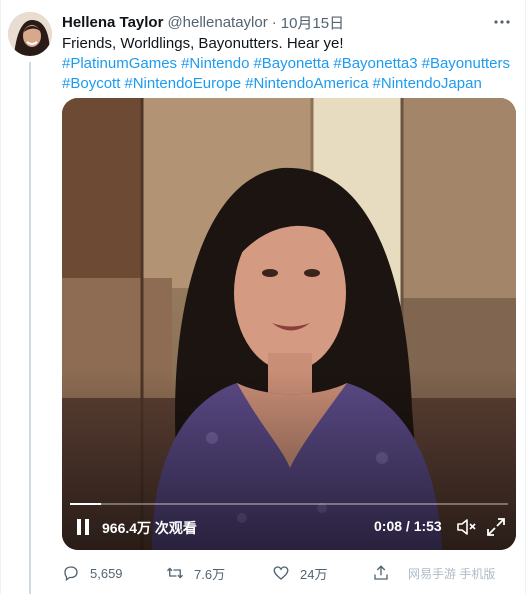 This screenshot has height=594, width=526. What do you see at coordinates (496, 527) in the screenshot?
I see `fullscreen-icon` at bounding box center [496, 527].